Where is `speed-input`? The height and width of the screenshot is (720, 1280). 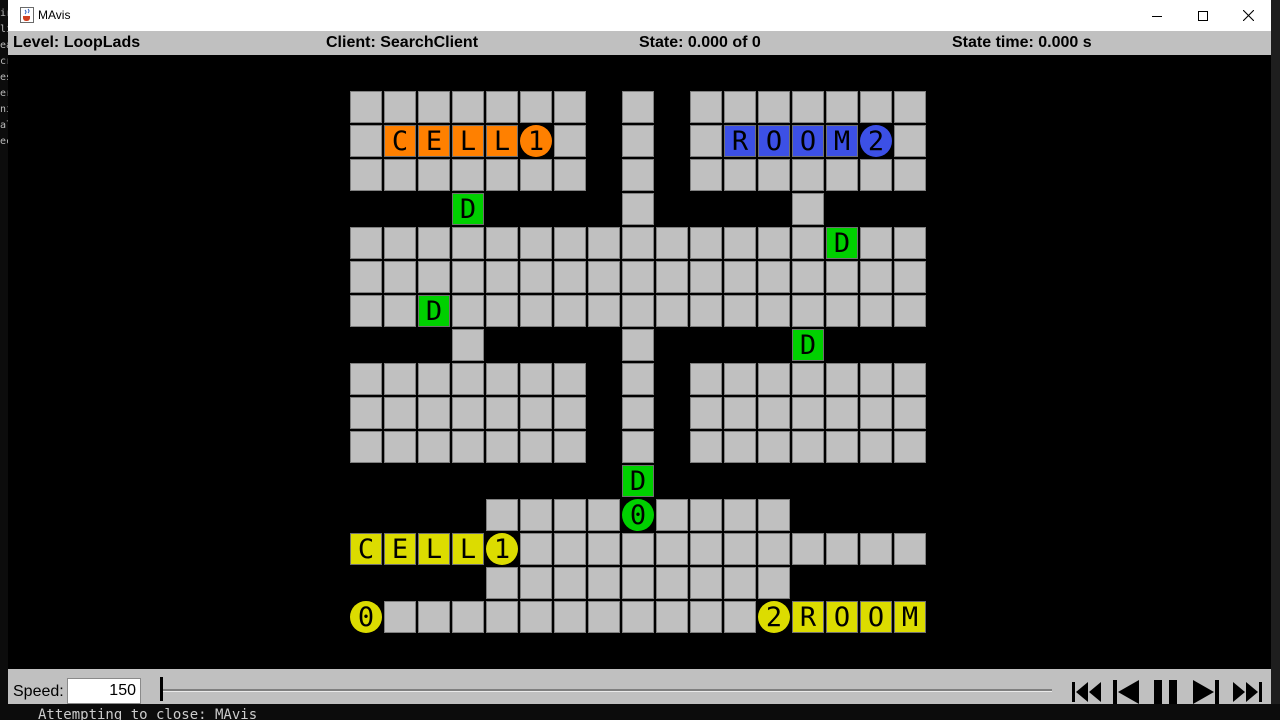 speed-input is located at coordinates (104, 691).